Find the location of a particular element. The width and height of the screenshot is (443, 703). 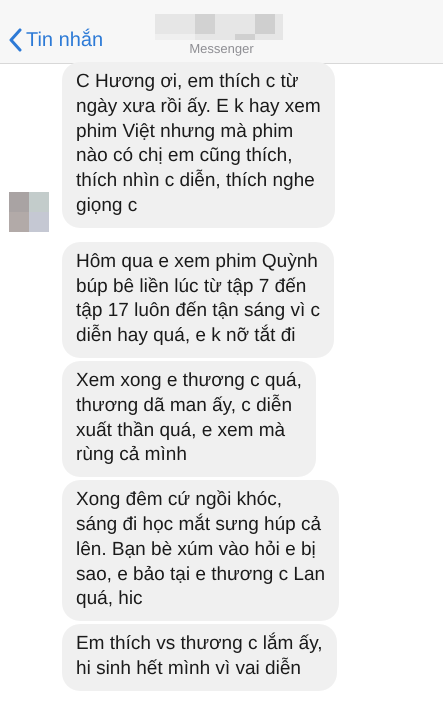

message-bubble: Xong đêm cứ ngồi khóc, sáng đi học mắt sưng húp cả lên. Bạn bè xúm vào hỏi e bị sao, e bảo tại e thương c Lan quá, hic is located at coordinates (201, 551).